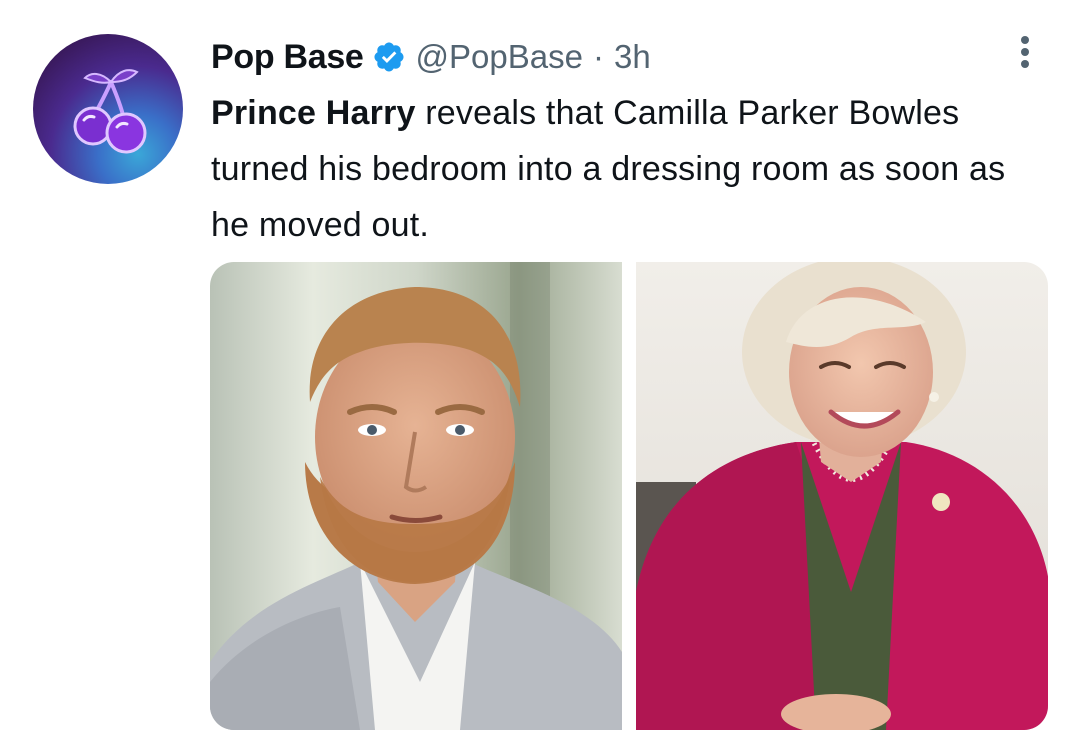 The image size is (1080, 731). I want to click on timestamp: 3h, so click(632, 57).